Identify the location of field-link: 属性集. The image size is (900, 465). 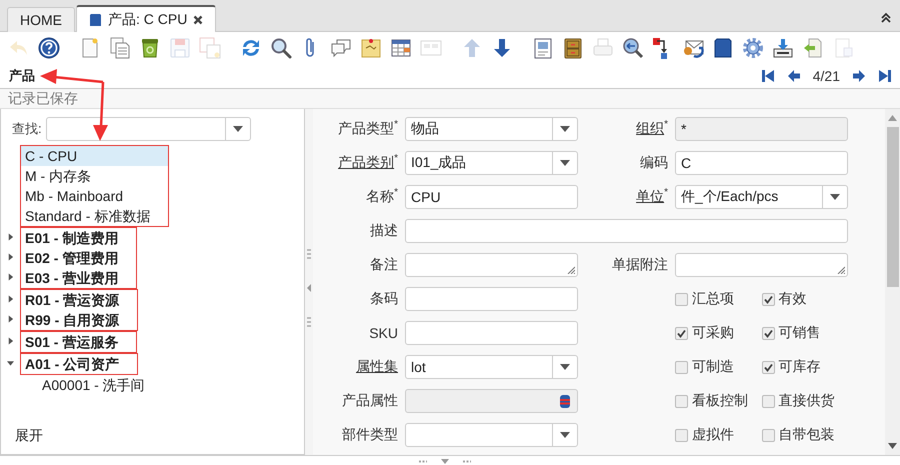
(358, 367).